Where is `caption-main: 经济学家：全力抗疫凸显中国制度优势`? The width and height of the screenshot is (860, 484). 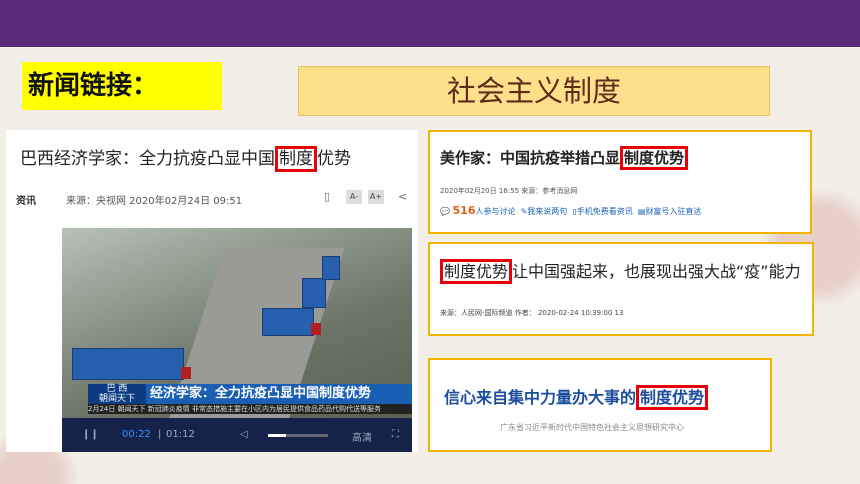
caption-main: 经济学家：全力抗疫凸显中国制度优势 is located at coordinates (261, 393).